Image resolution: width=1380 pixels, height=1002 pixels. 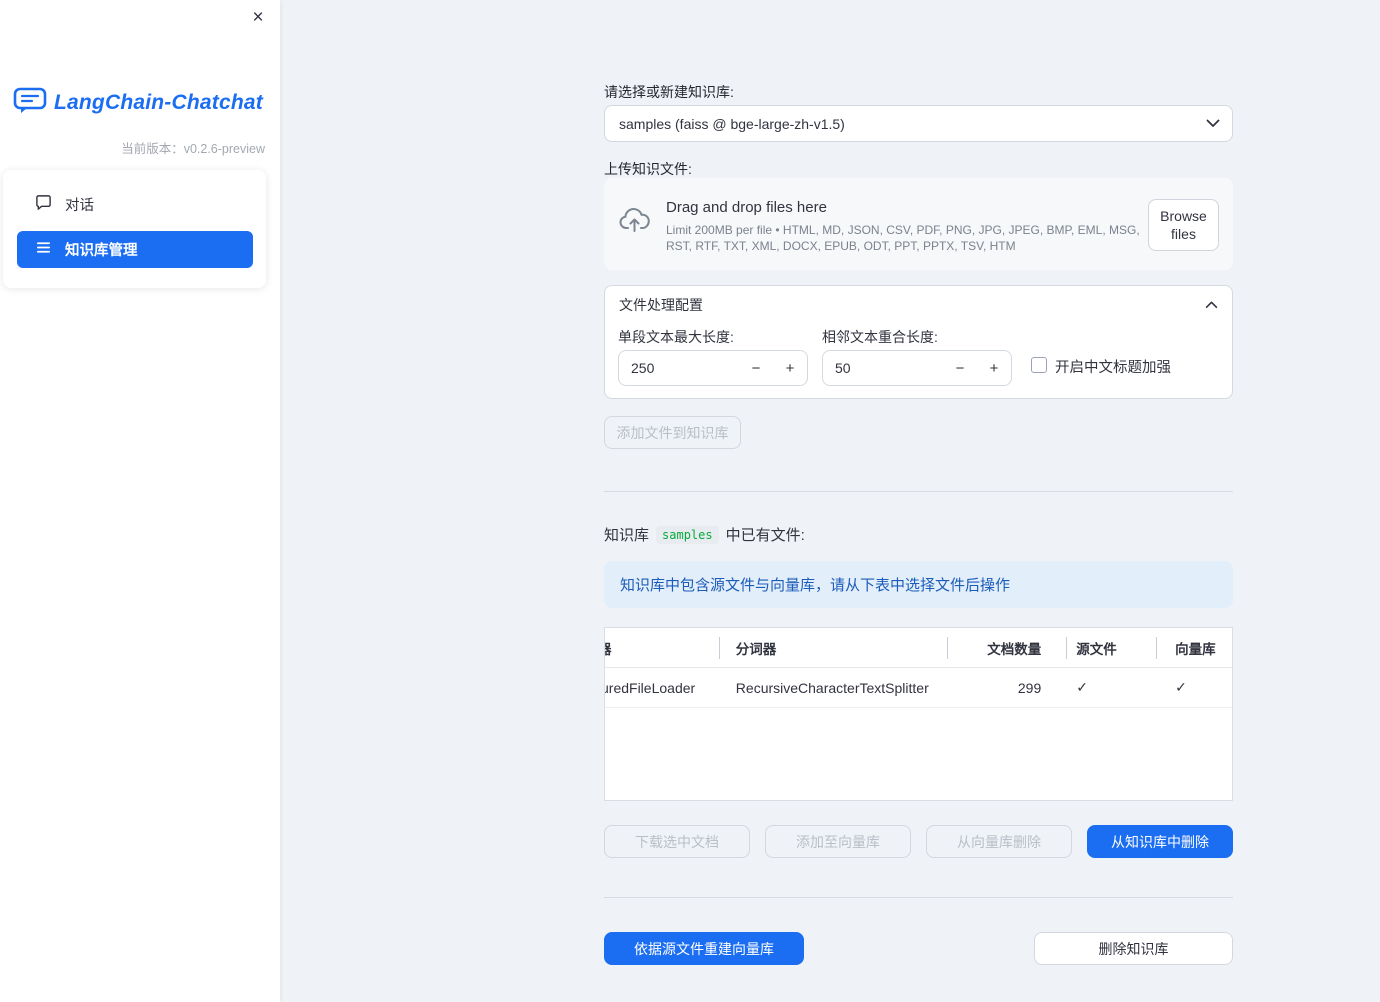 I want to click on column-header-loader: 器, so click(x=662, y=648).